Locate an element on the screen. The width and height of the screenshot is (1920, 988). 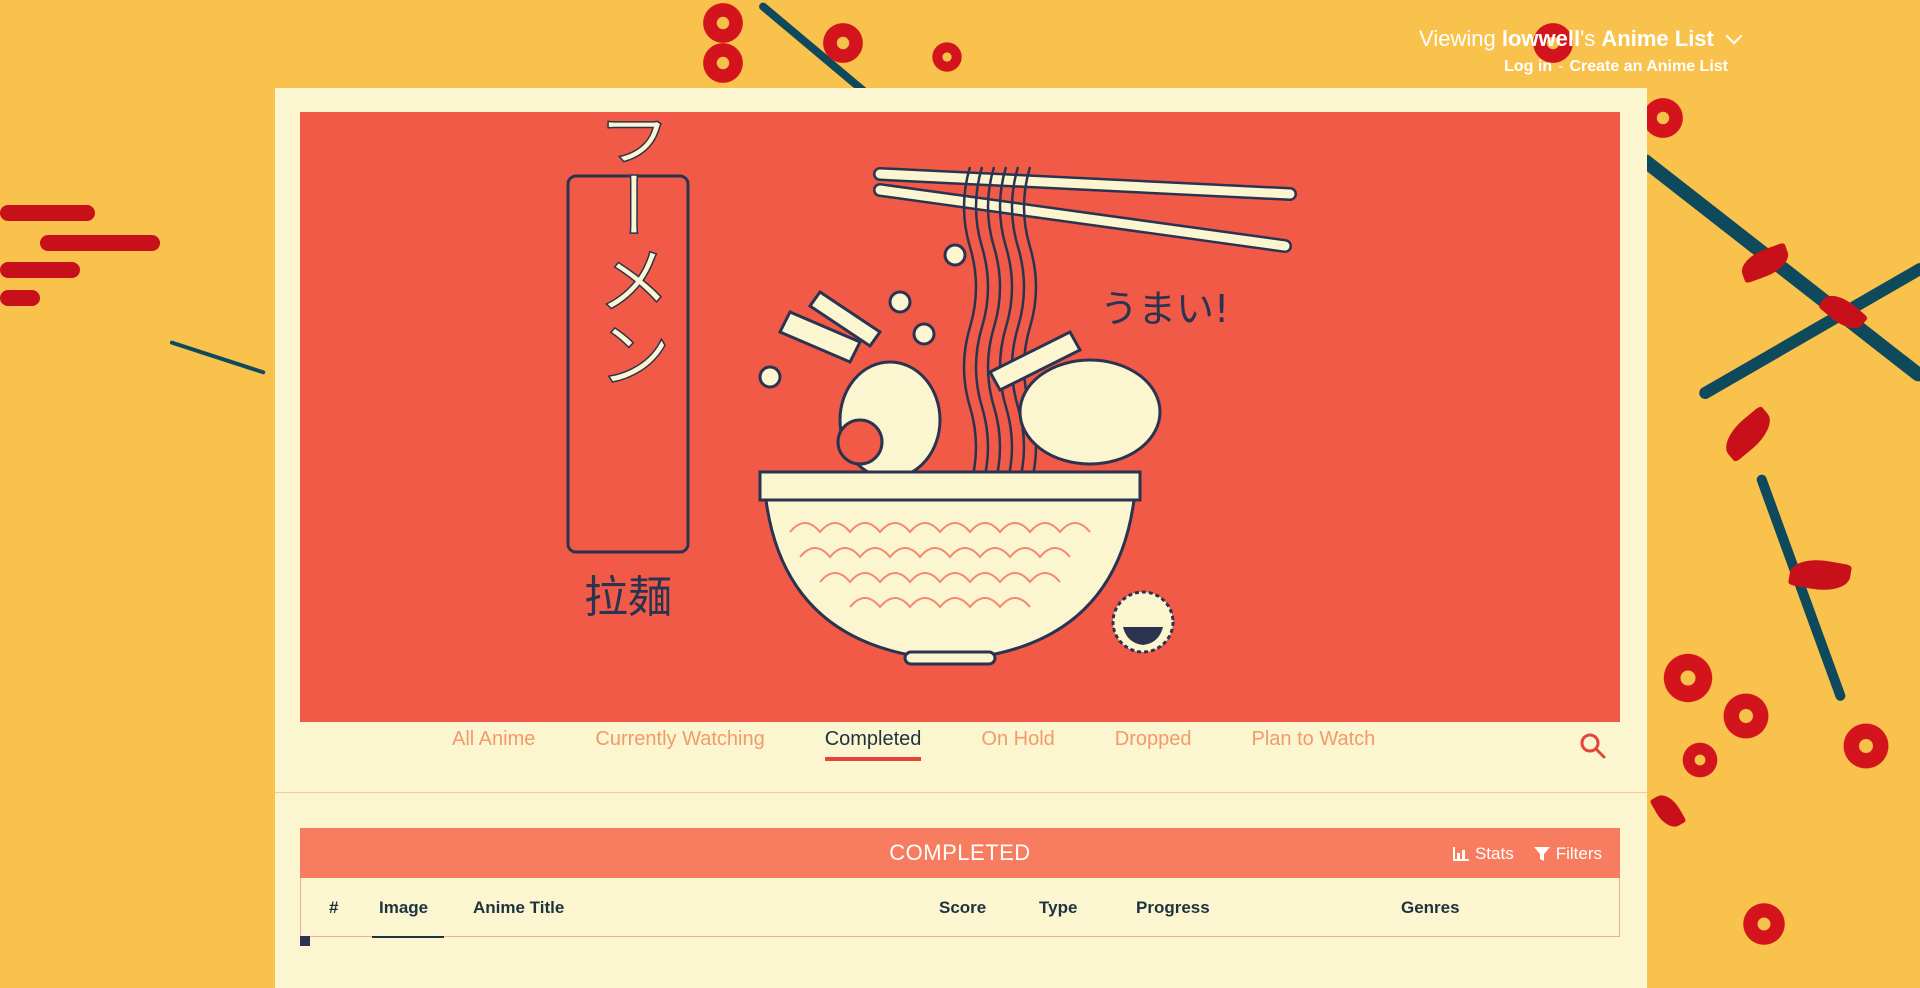
list-title: COMPLETED is located at coordinates (960, 852).